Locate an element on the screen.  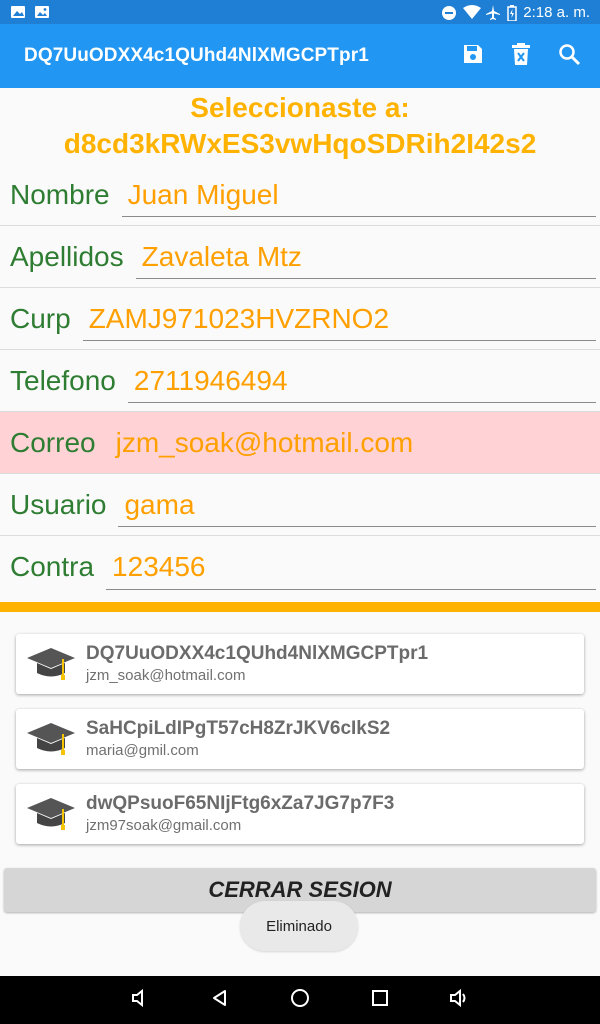
app-bar: DQ7UuODXX4c1QUhd4NlXMGCPTpr1 is located at coordinates (300, 56).